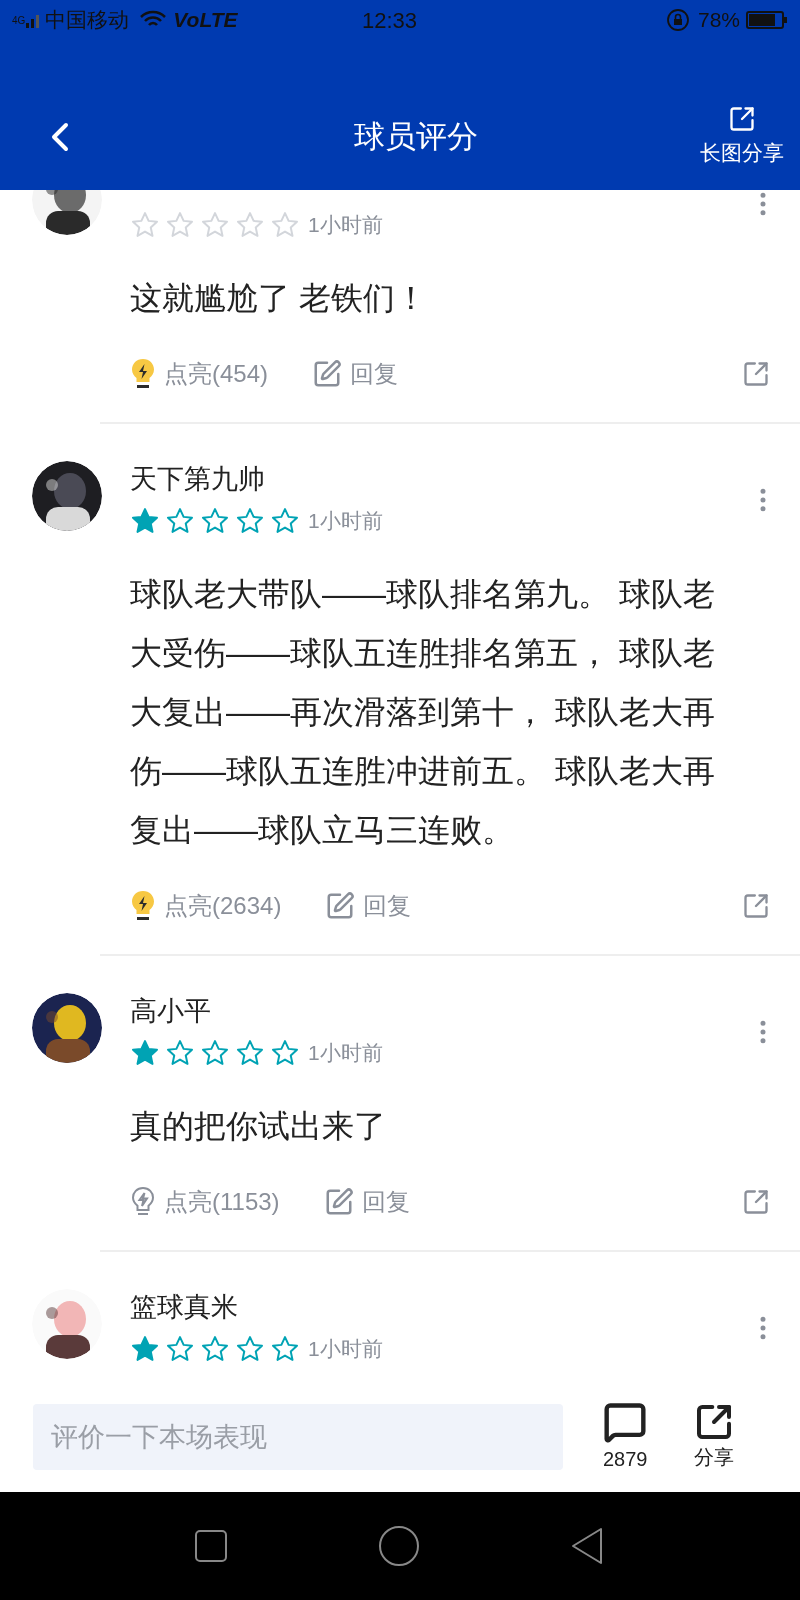  Describe the element at coordinates (19, 20) in the screenshot. I see `network-label: 4G` at that location.